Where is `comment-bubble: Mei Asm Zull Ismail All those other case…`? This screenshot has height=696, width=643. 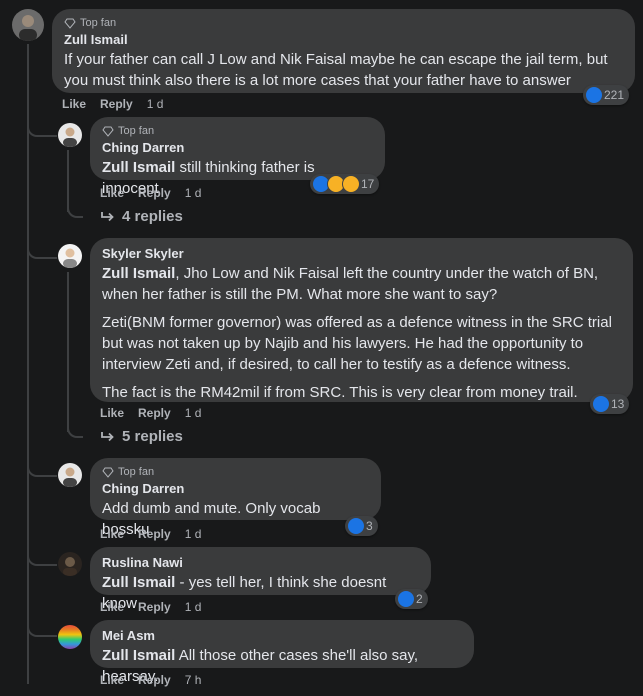
comment-bubble: Mei Asm Zull Ismail All those other case… is located at coordinates (282, 652).